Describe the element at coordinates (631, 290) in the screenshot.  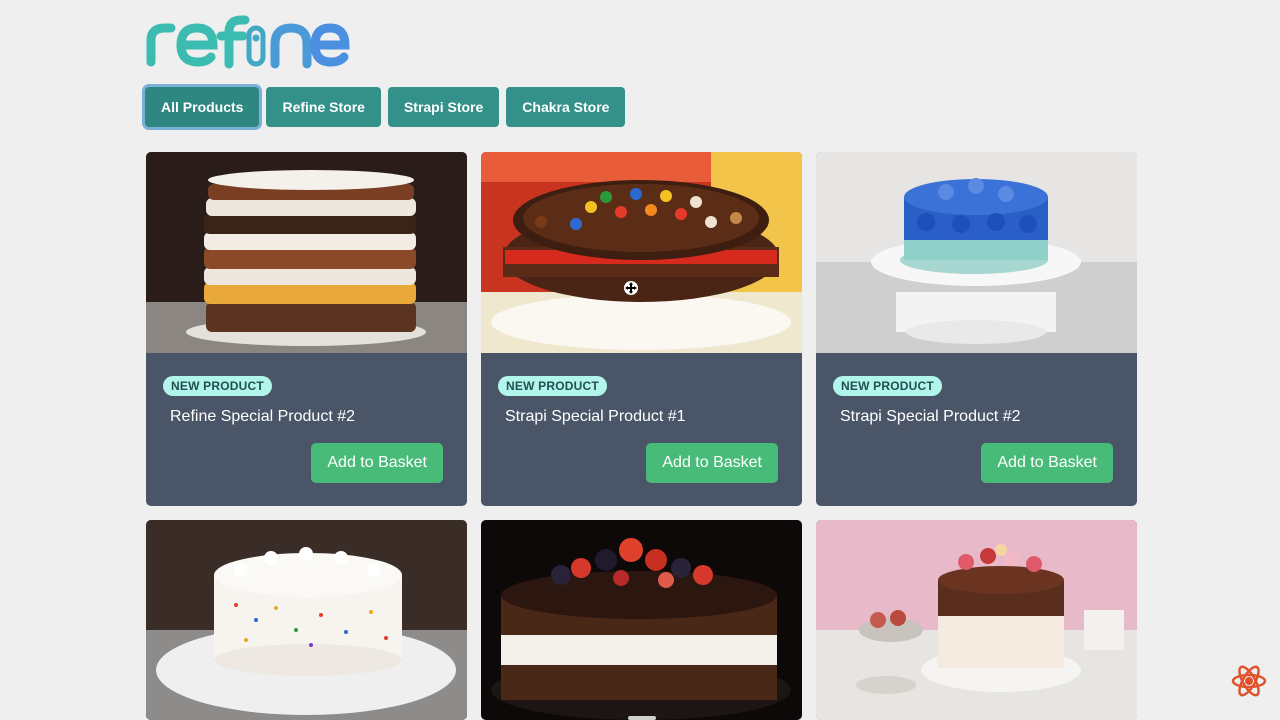
I see `move-cursor-icon` at that location.